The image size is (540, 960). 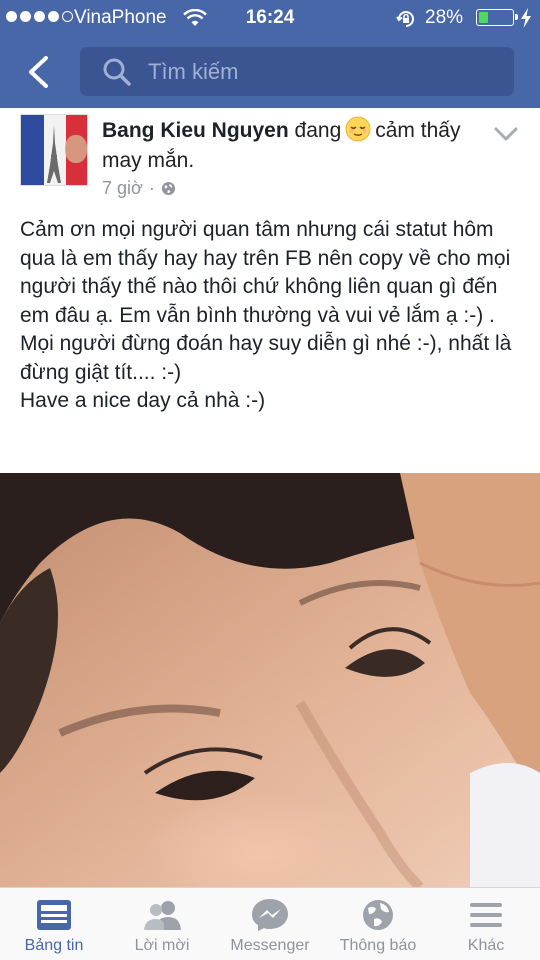 I want to click on friend-requests-icon, so click(x=162, y=915).